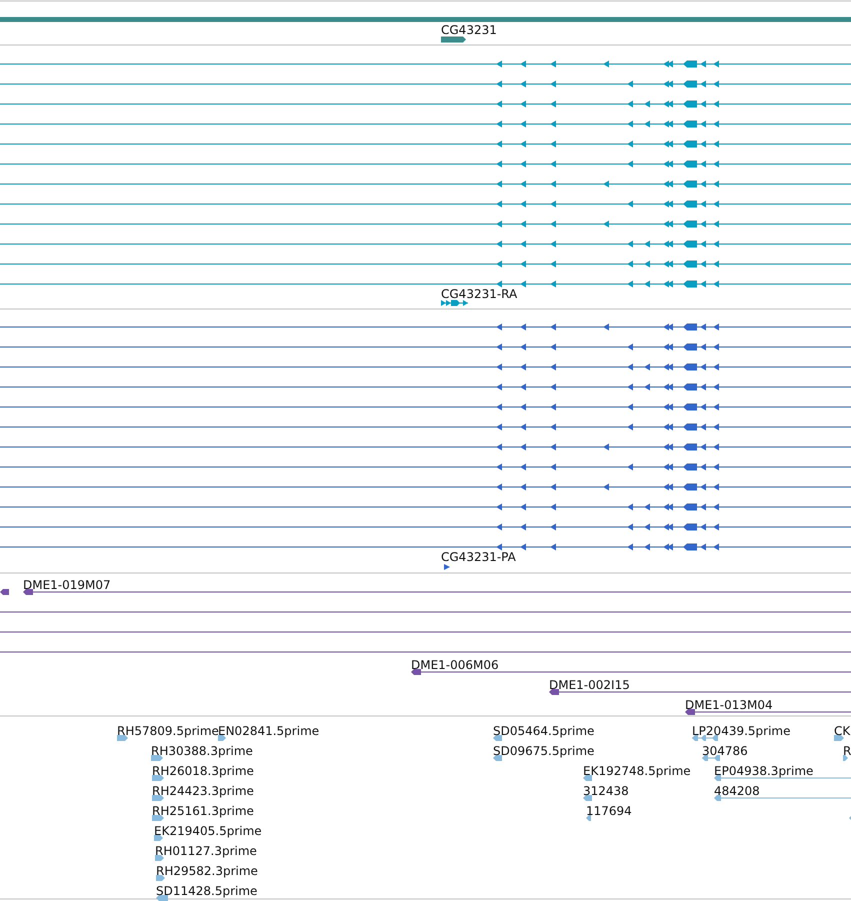 The width and height of the screenshot is (851, 901). What do you see at coordinates (203, 811) in the screenshot?
I see `feature-label: RH25161.3prime` at bounding box center [203, 811].